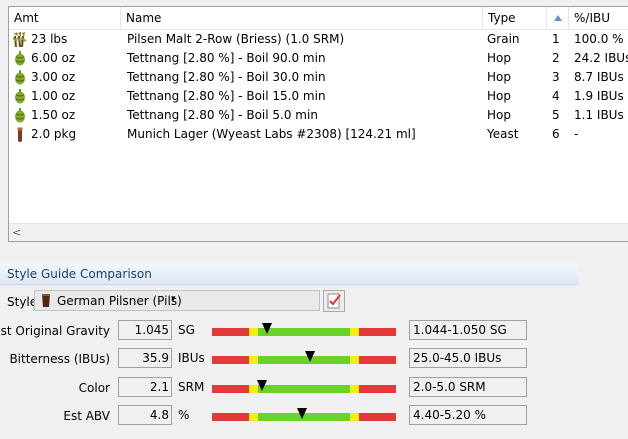 The image size is (628, 439). I want to click on row-type: Grain, so click(503, 39).